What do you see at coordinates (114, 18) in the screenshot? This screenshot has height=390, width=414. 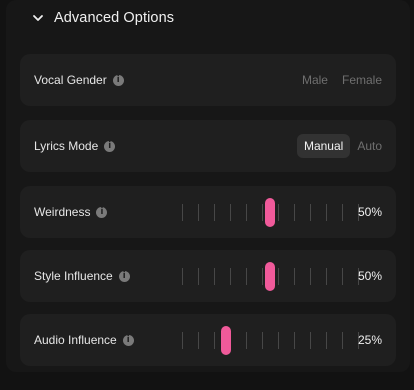 I see `advanced-options-title: Advanced Options` at bounding box center [114, 18].